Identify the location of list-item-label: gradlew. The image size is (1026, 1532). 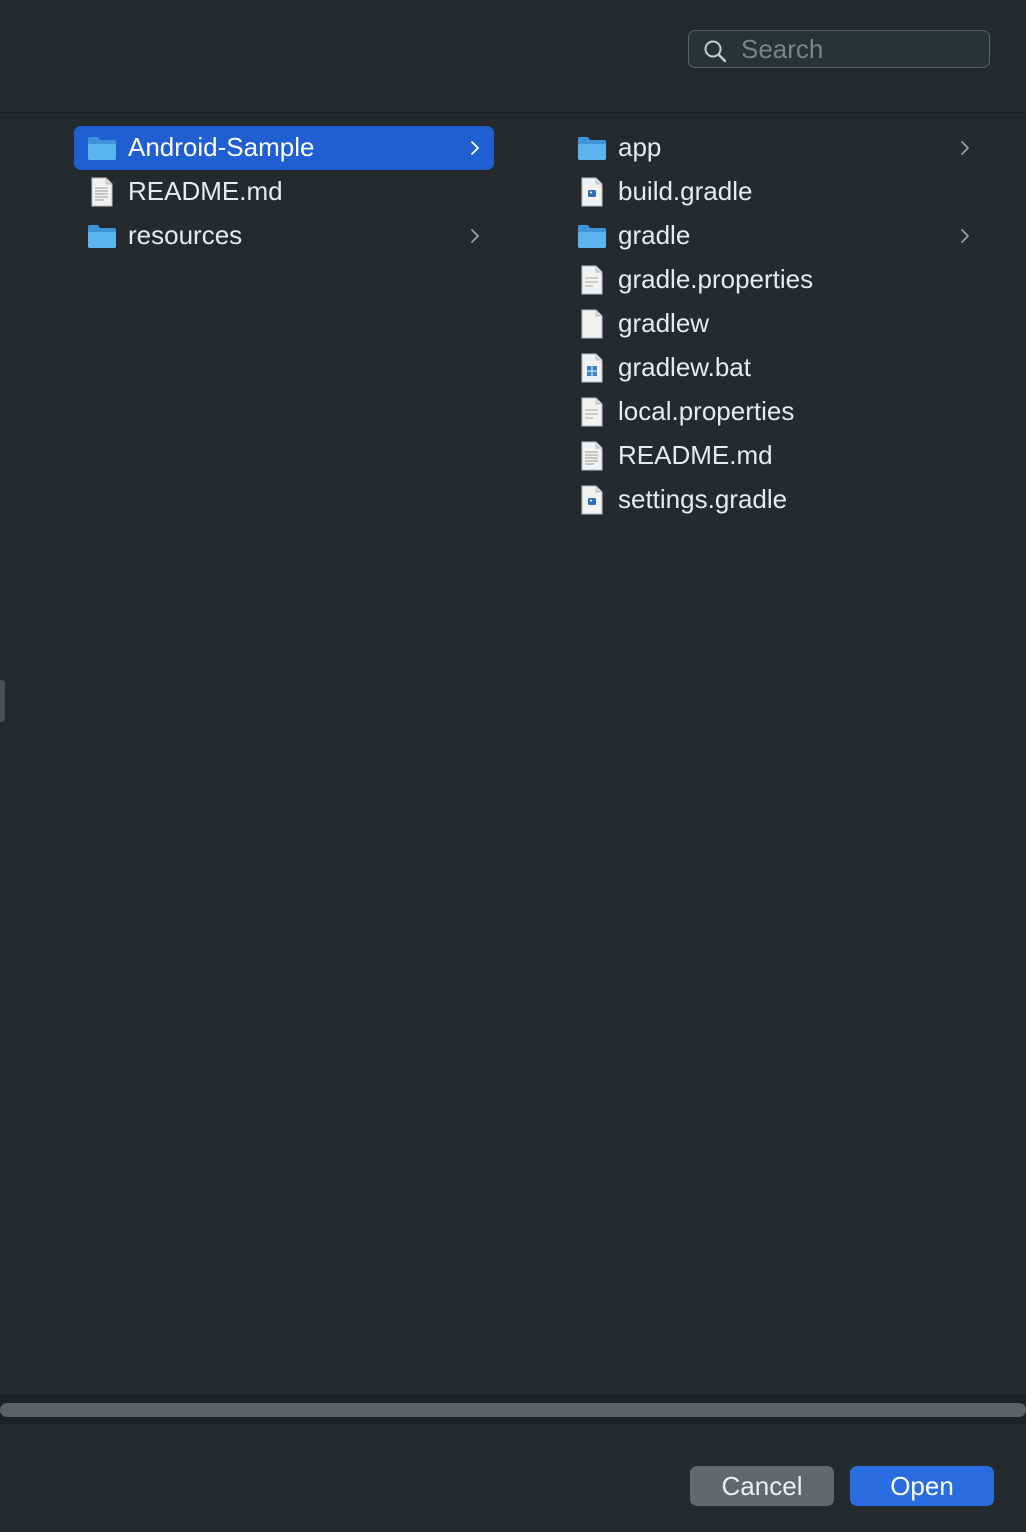
(664, 323).